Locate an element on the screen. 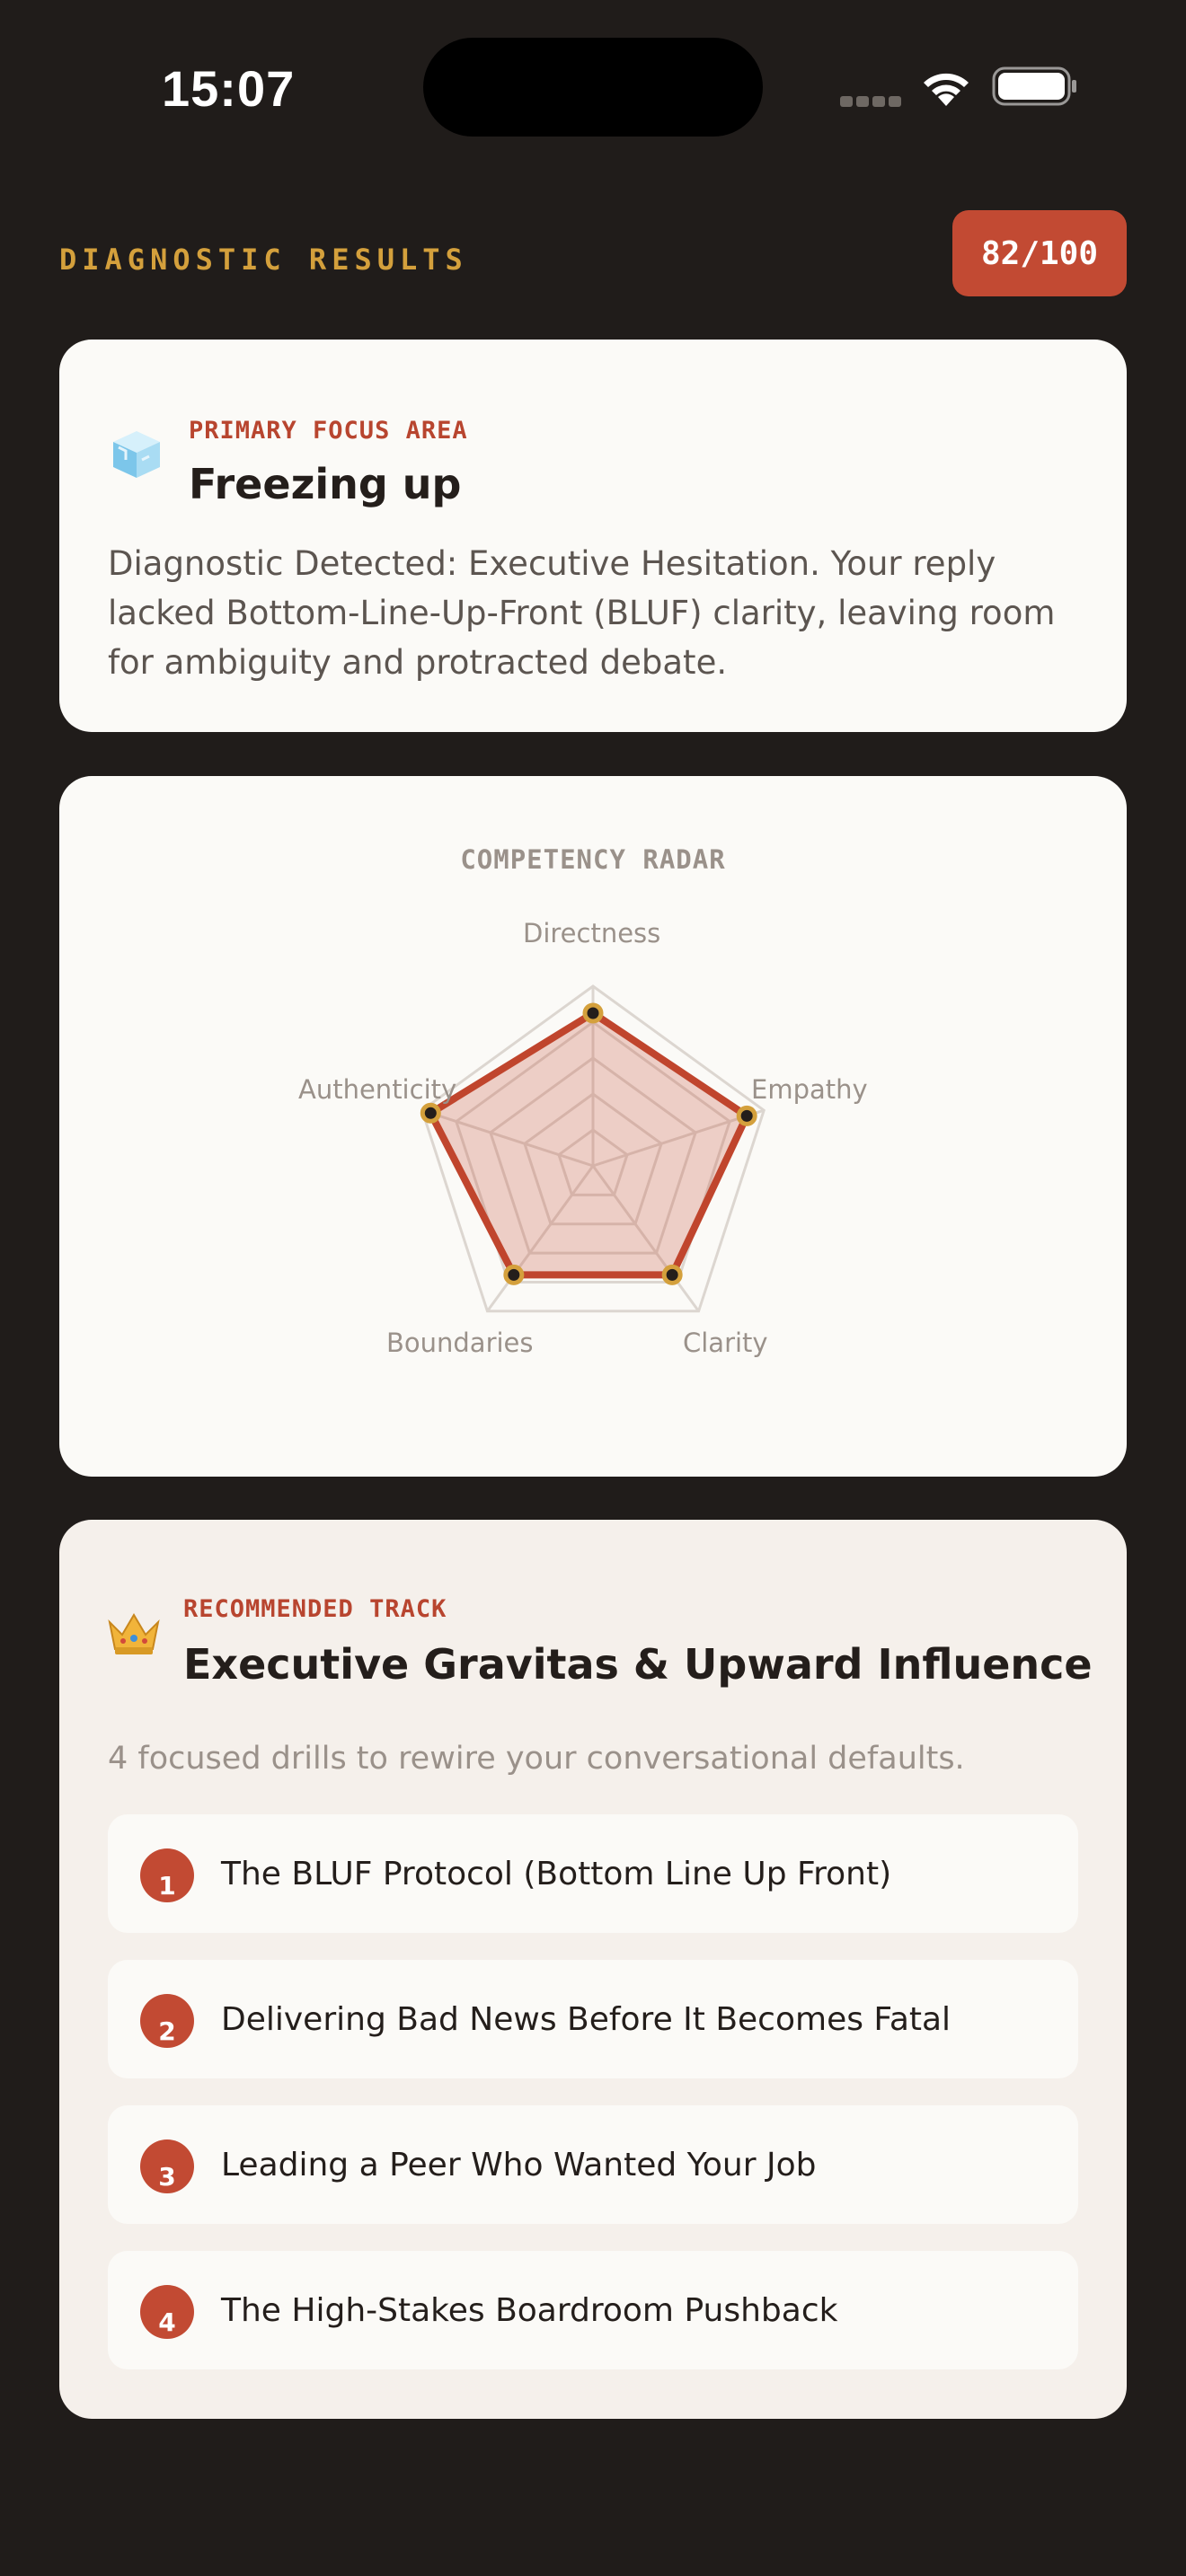 Image resolution: width=1186 pixels, height=2576 pixels. drill-number-badge: 3 is located at coordinates (167, 2166).